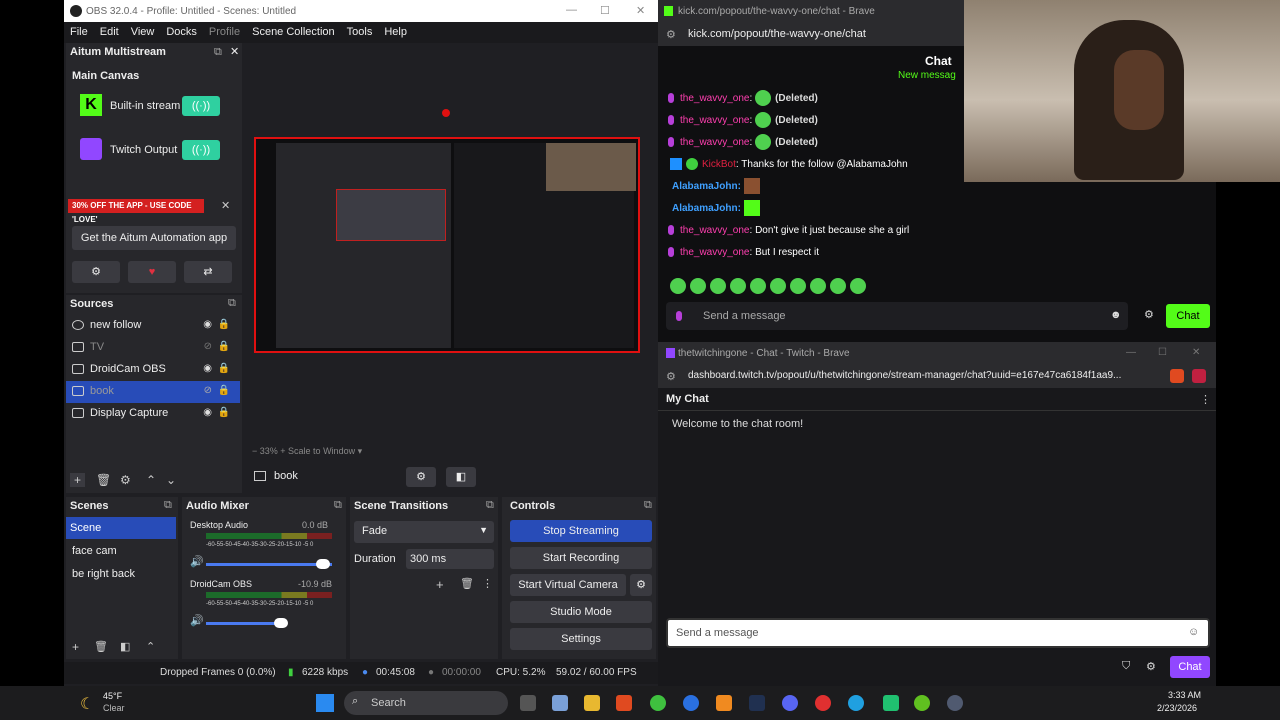 Image resolution: width=1280 pixels, height=720 pixels. Describe the element at coordinates (208, 272) in the screenshot. I see `share-icon: ⇄` at that location.